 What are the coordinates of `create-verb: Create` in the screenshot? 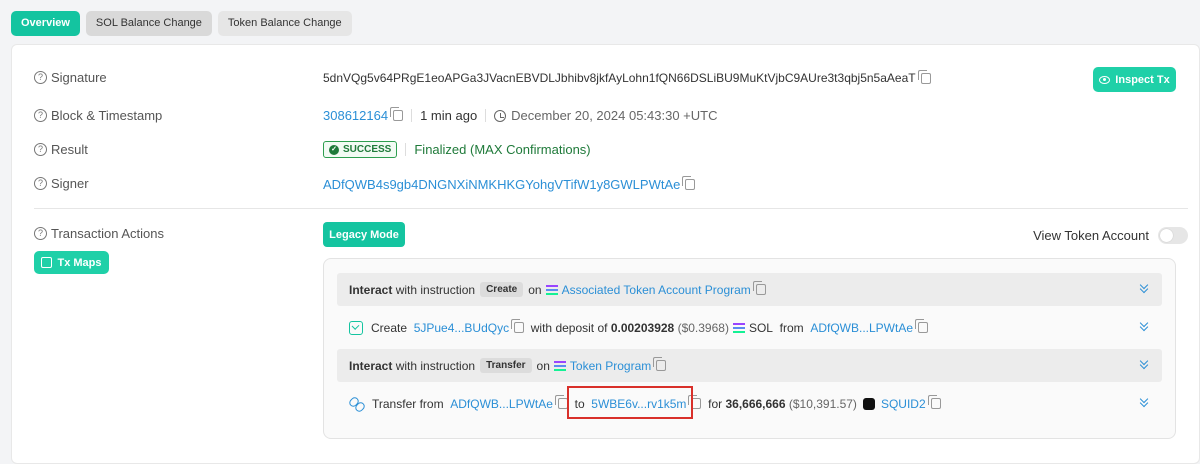 It's located at (389, 327).